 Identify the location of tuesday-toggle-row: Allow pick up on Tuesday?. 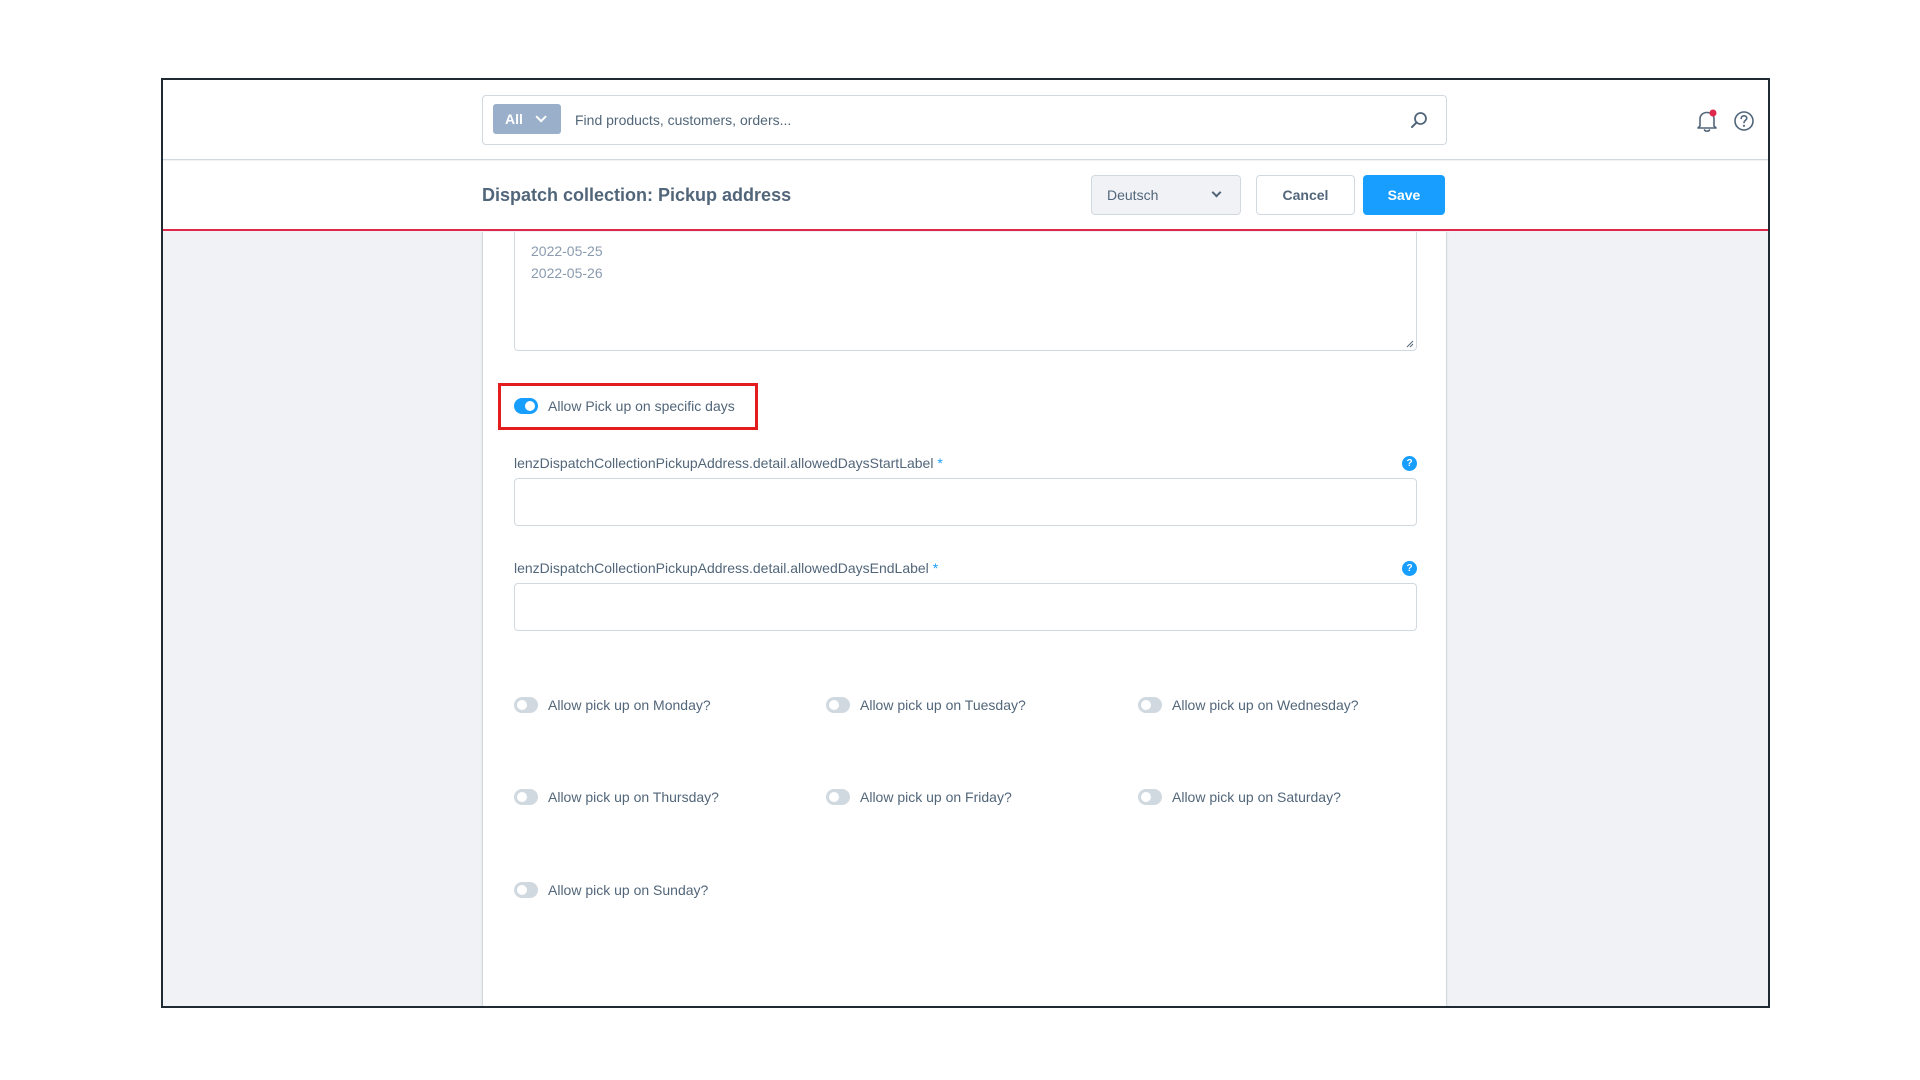
(926, 705).